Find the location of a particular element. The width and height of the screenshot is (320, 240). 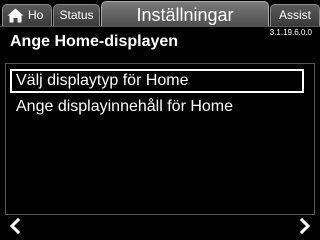

menu-item-set-display-content: Ange displayinnehåll för Home is located at coordinates (157, 108).